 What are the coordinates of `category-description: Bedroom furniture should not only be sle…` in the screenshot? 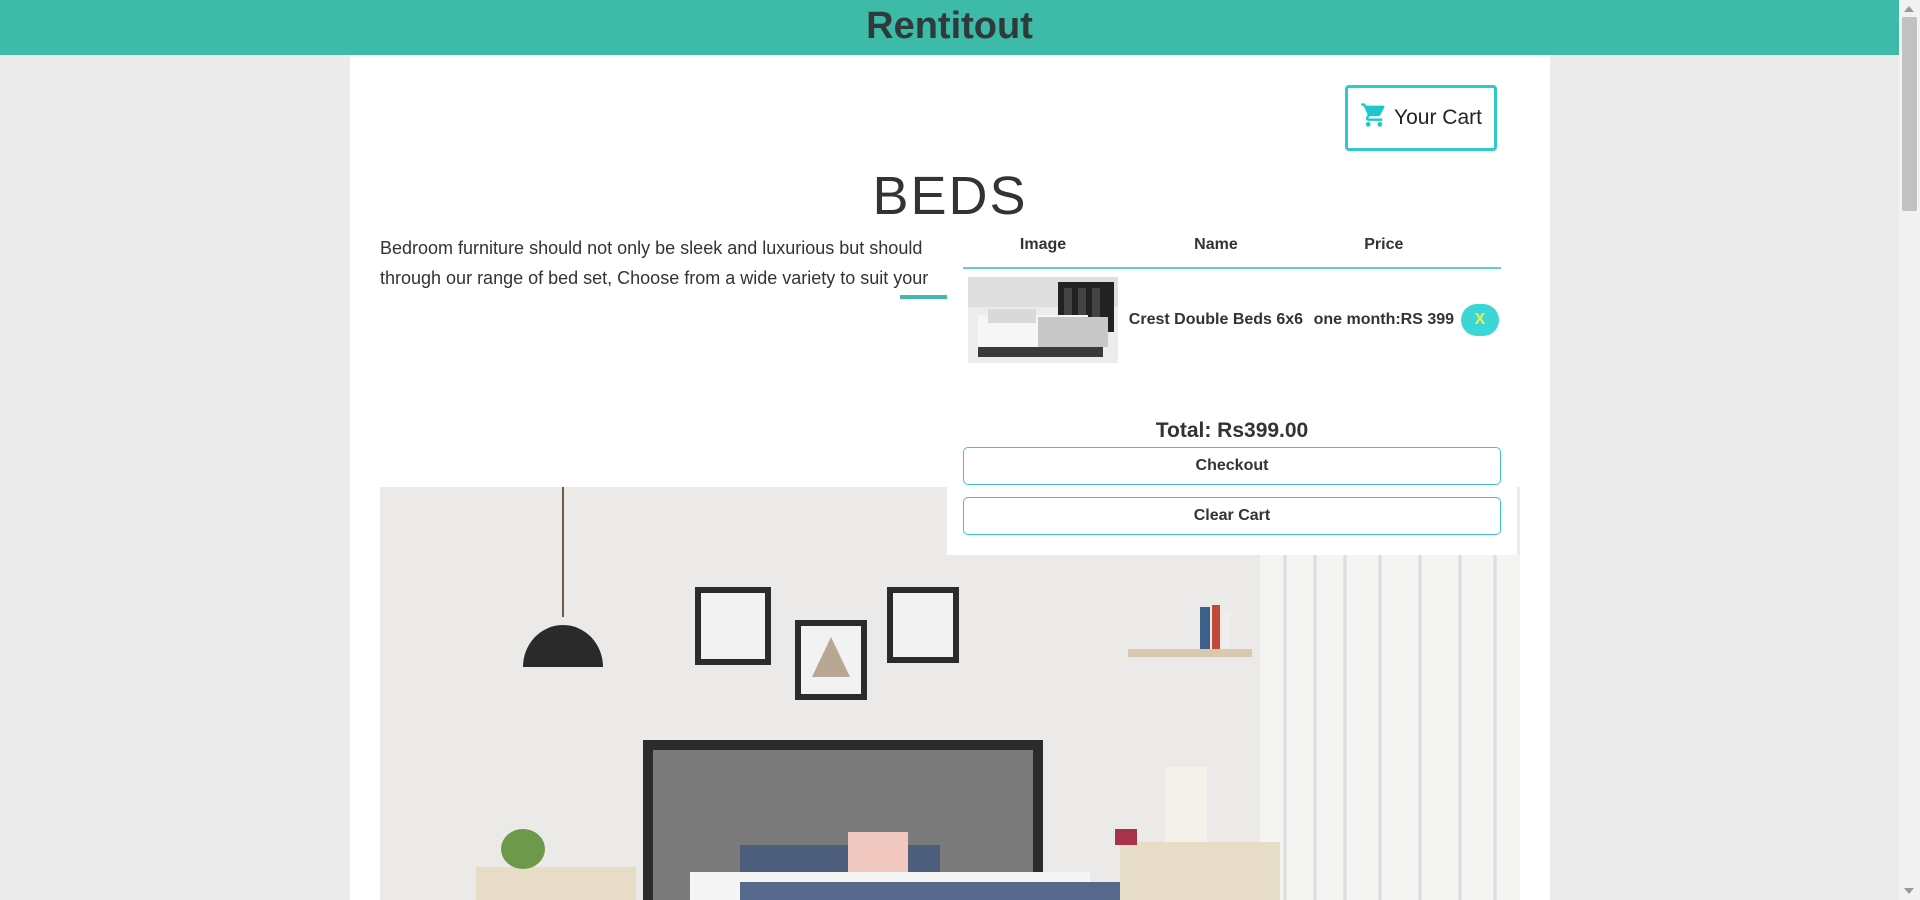 It's located at (654, 263).